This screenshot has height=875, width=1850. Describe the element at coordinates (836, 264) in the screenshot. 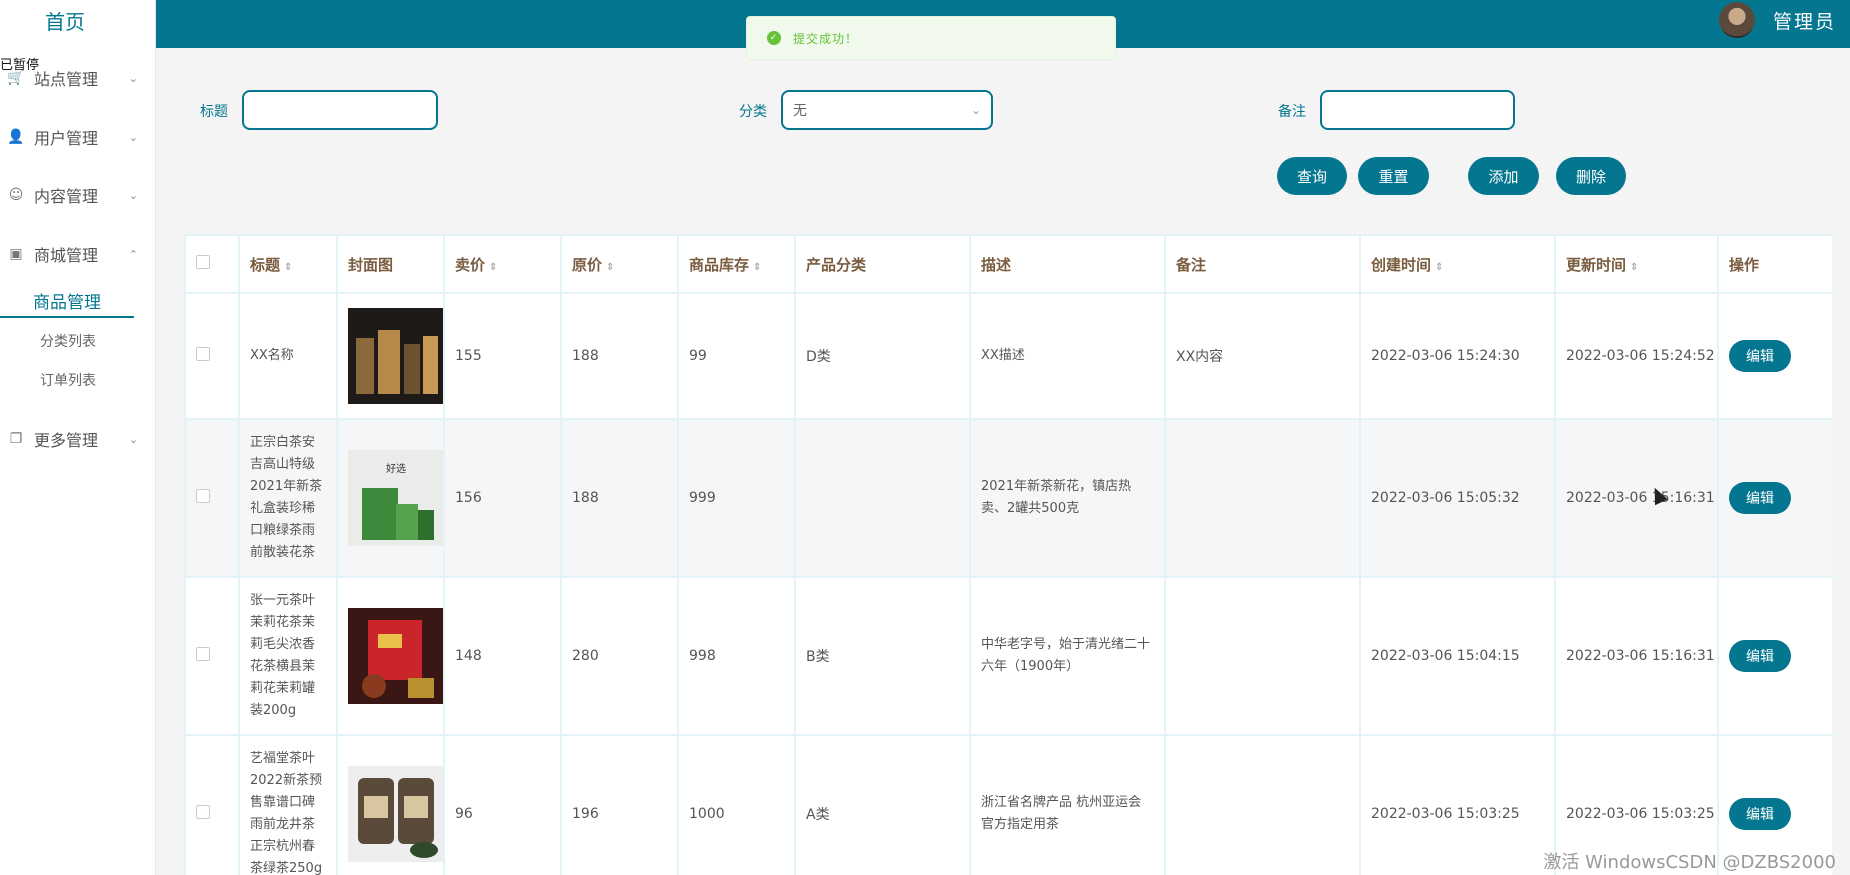

I see `header-label: 产品分类` at that location.